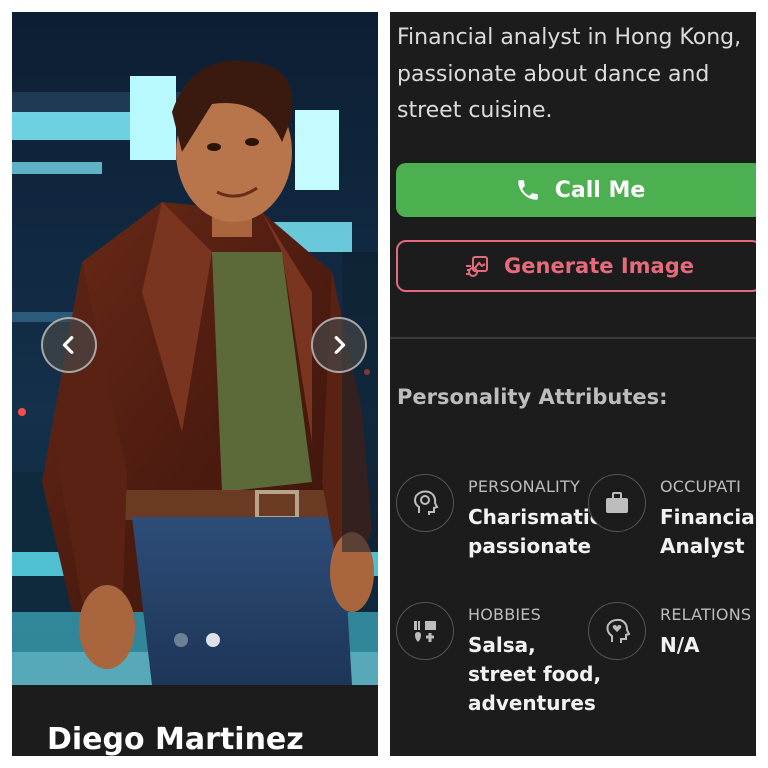 The image size is (768, 768). Describe the element at coordinates (524, 486) in the screenshot. I see `attr-label-personality: PERSONALITY` at that location.